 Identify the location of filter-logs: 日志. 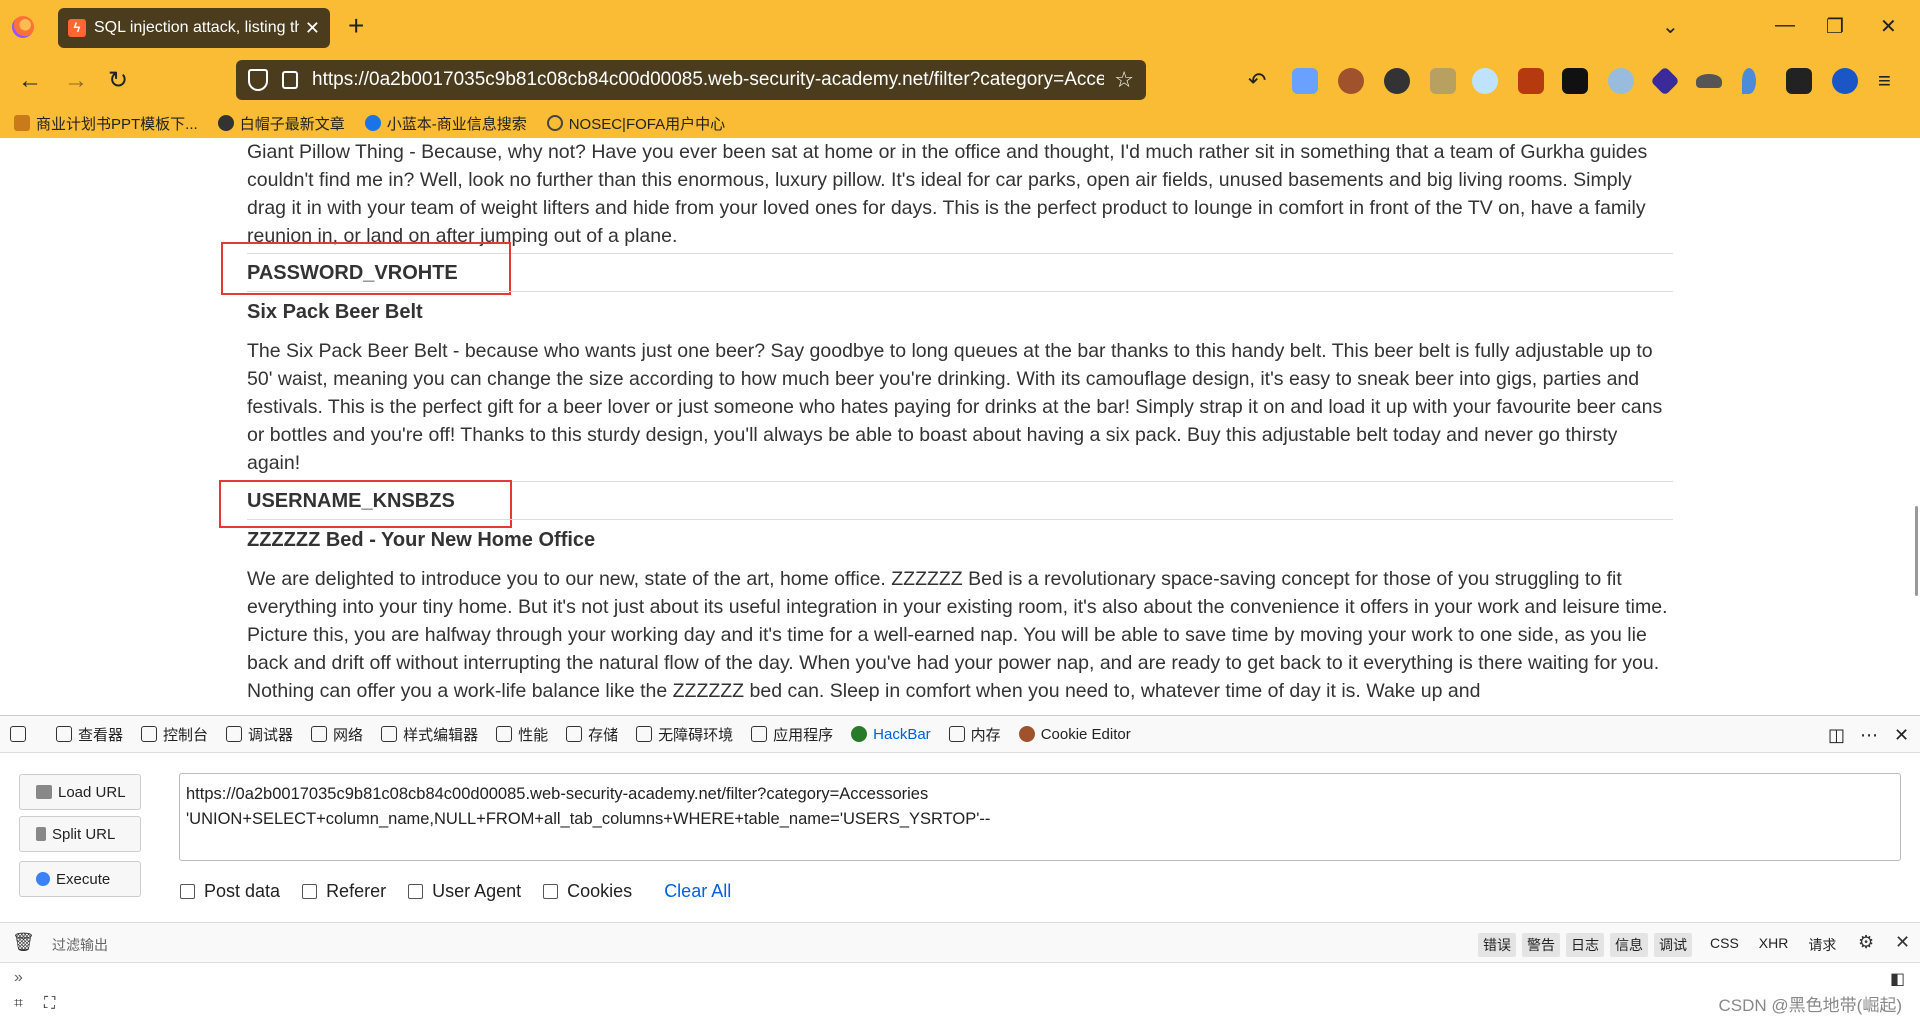
(1585, 945).